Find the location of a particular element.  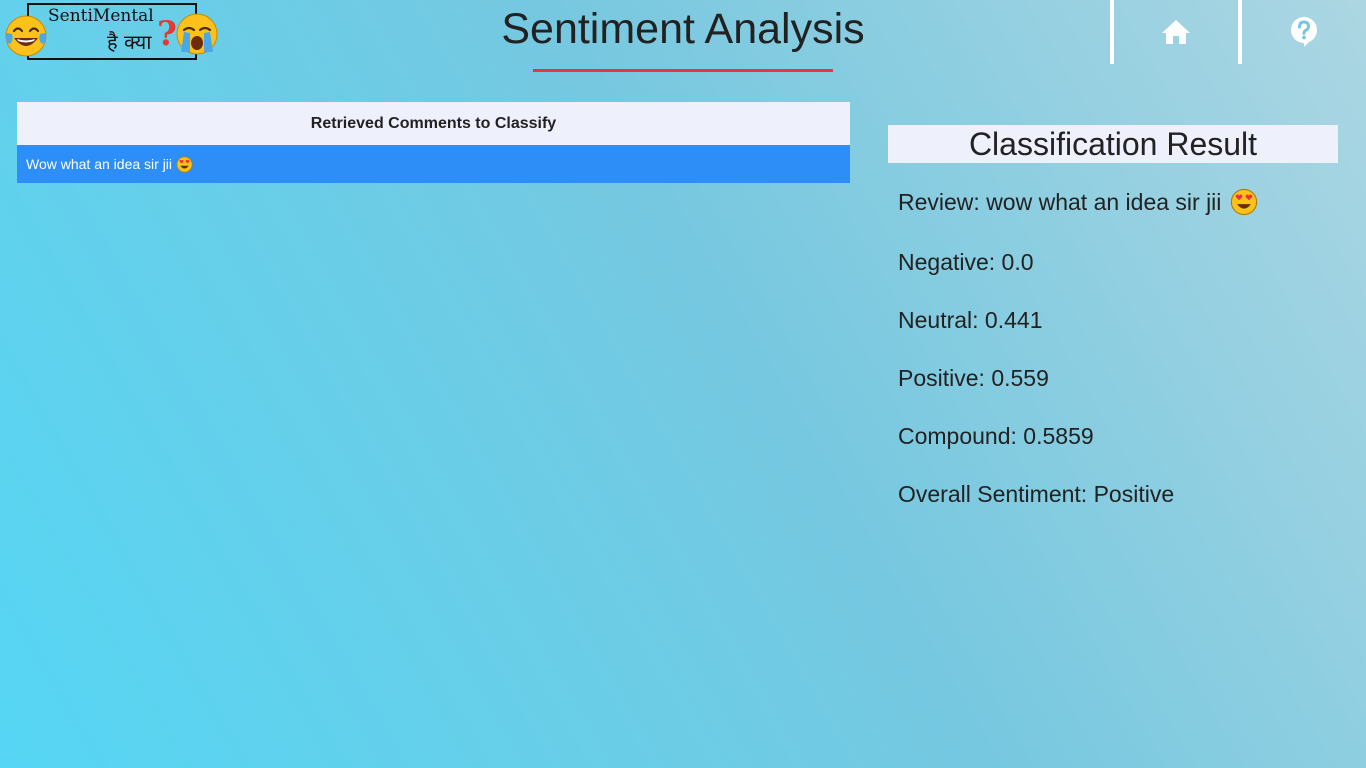

review-line: Review: wow what an idea sir jii is located at coordinates (1078, 202).